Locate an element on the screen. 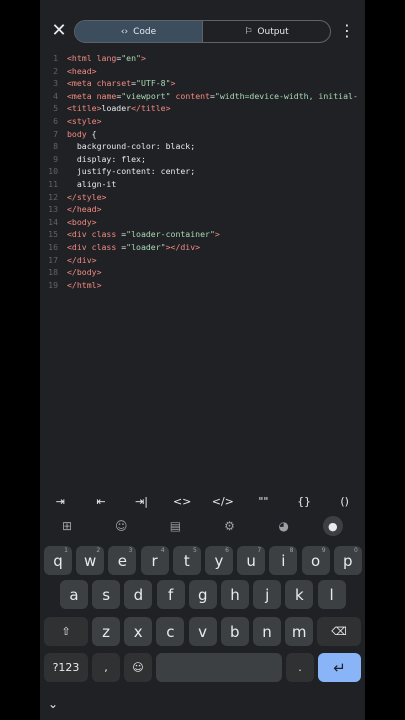 The image size is (405, 720). key-d: d is located at coordinates (138, 594).